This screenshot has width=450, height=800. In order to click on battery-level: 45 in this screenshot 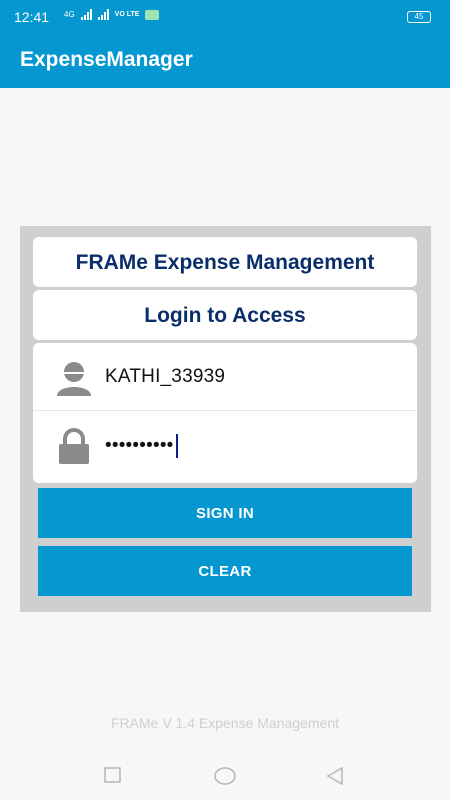, I will do `click(419, 16)`.